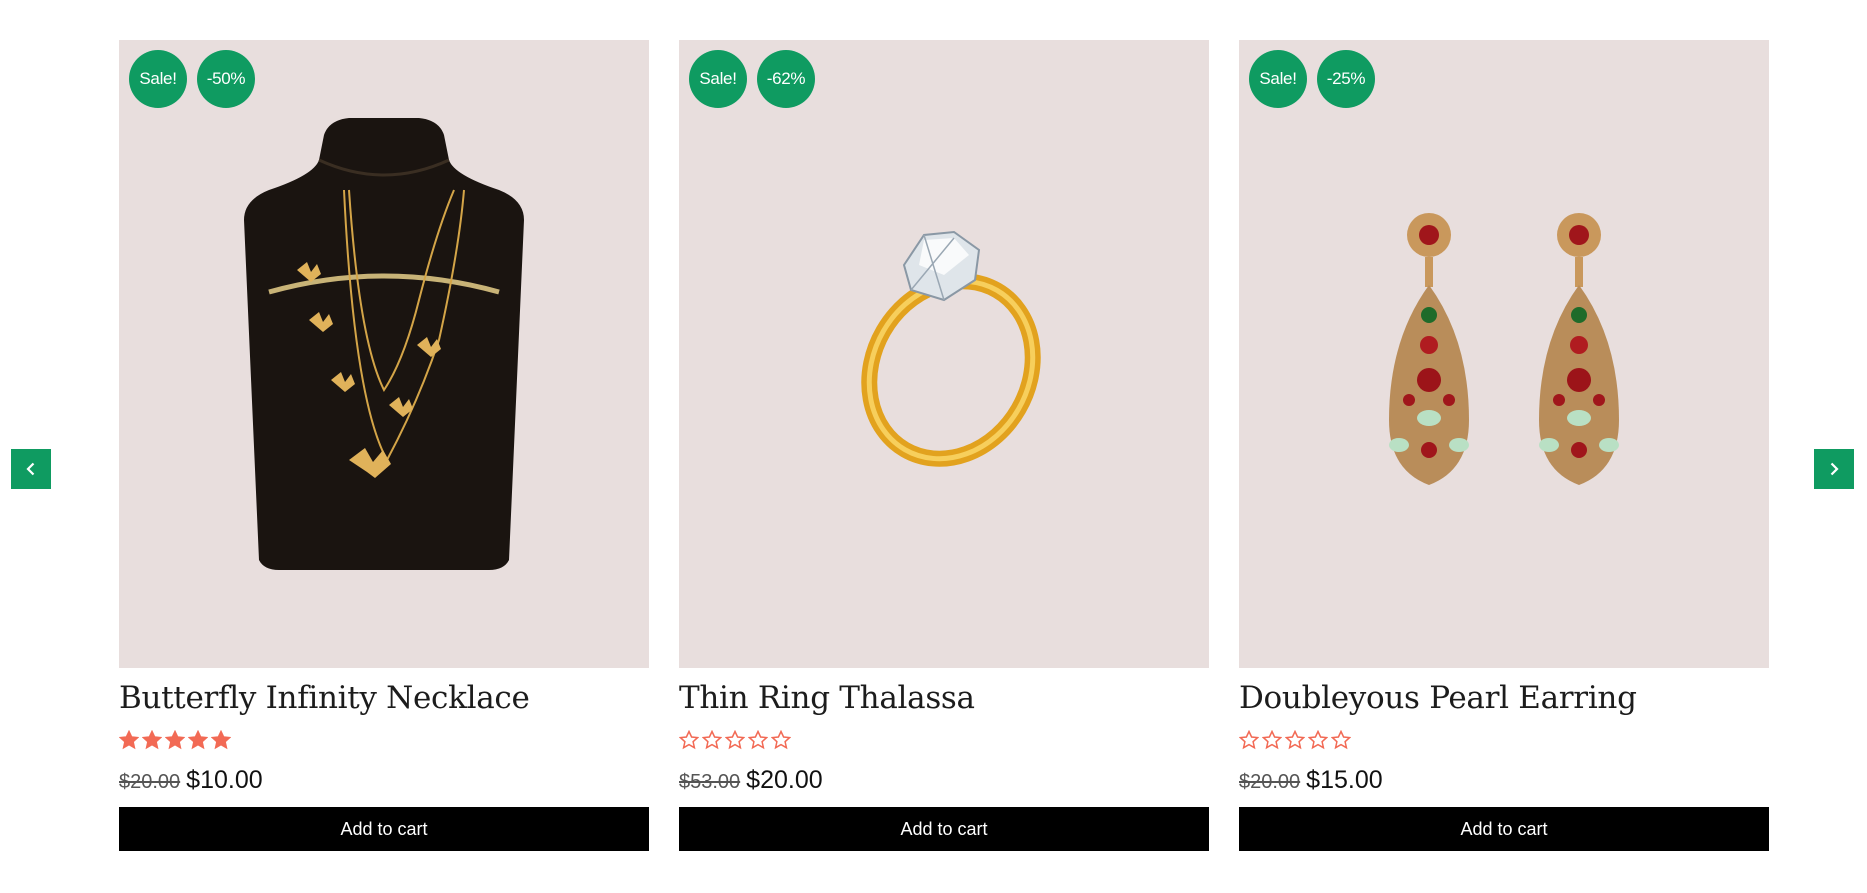 The image size is (1867, 893). I want to click on chevron-left-icon, so click(30, 469).